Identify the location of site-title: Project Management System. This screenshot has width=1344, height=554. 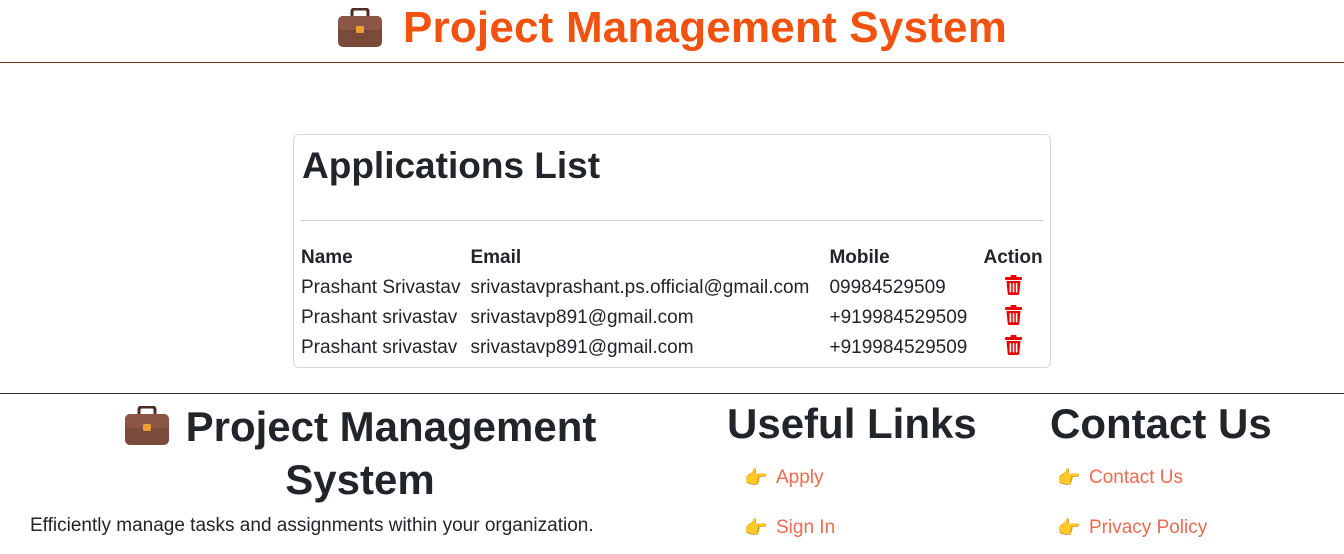
(705, 27).